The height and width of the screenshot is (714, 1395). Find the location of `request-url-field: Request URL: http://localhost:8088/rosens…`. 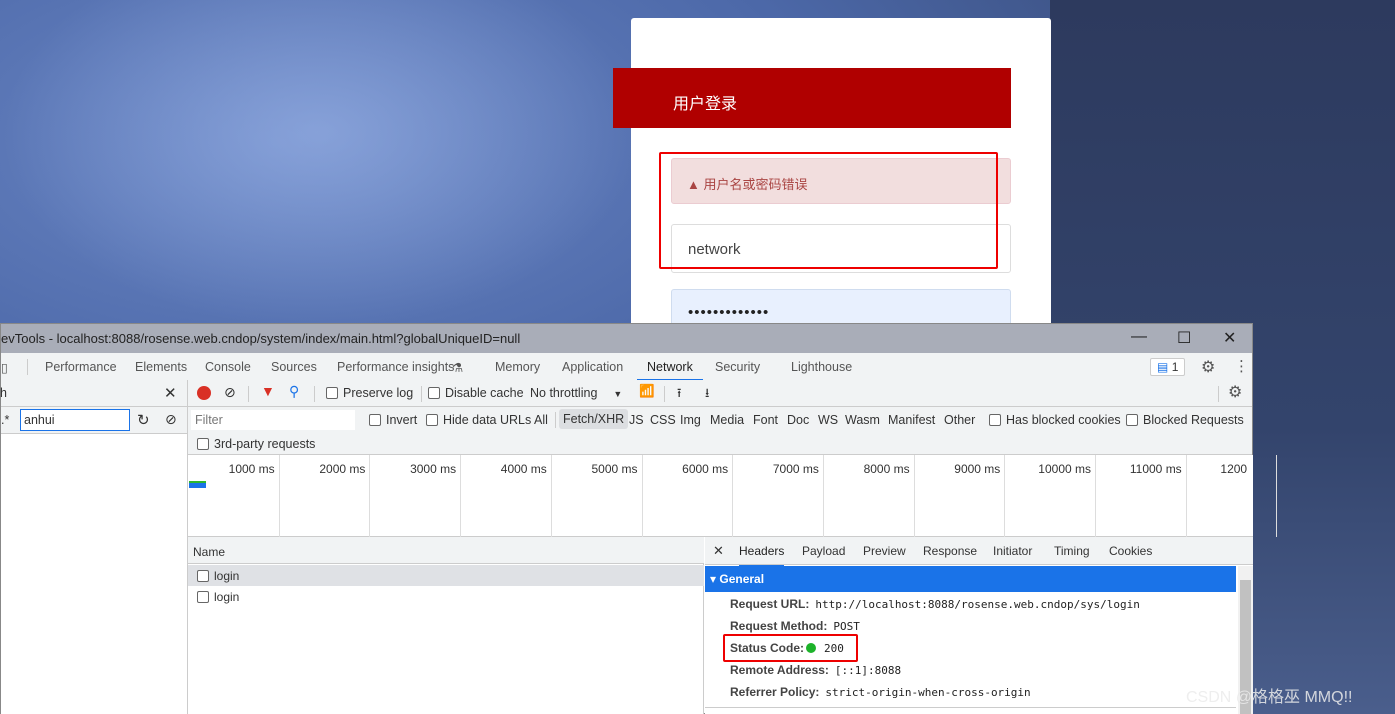

request-url-field: Request URL: http://localhost:8088/rosens… is located at coordinates (935, 604).